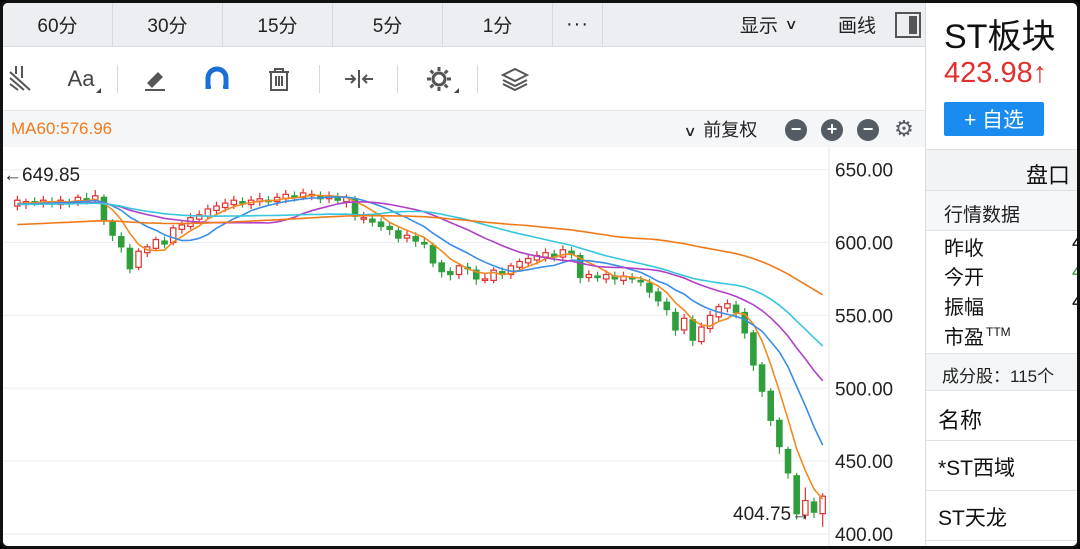 The image size is (1080, 549). What do you see at coordinates (720, 129) in the screenshot?
I see `price-adjust-dropdown: ∨ 前复权` at bounding box center [720, 129].